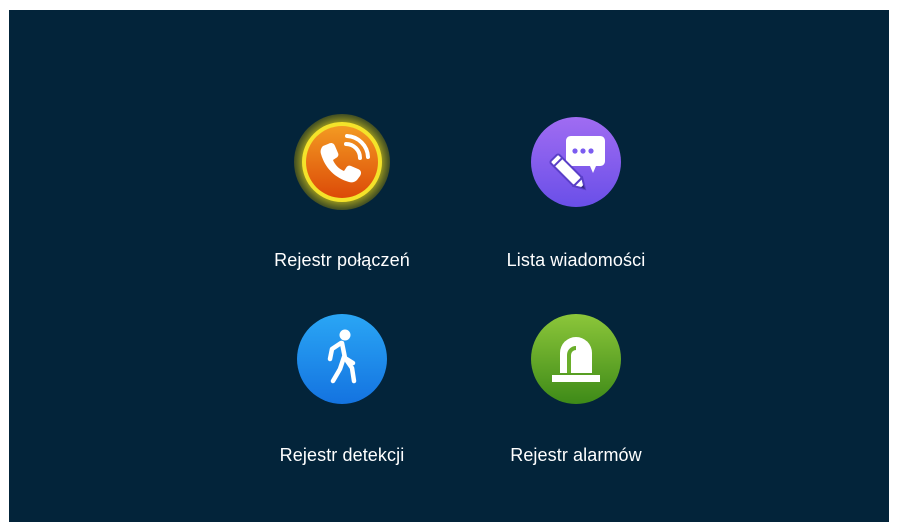 The height and width of the screenshot is (532, 899). Describe the element at coordinates (342, 455) in the screenshot. I see `menu-item-label: Rejestr detekcji` at that location.